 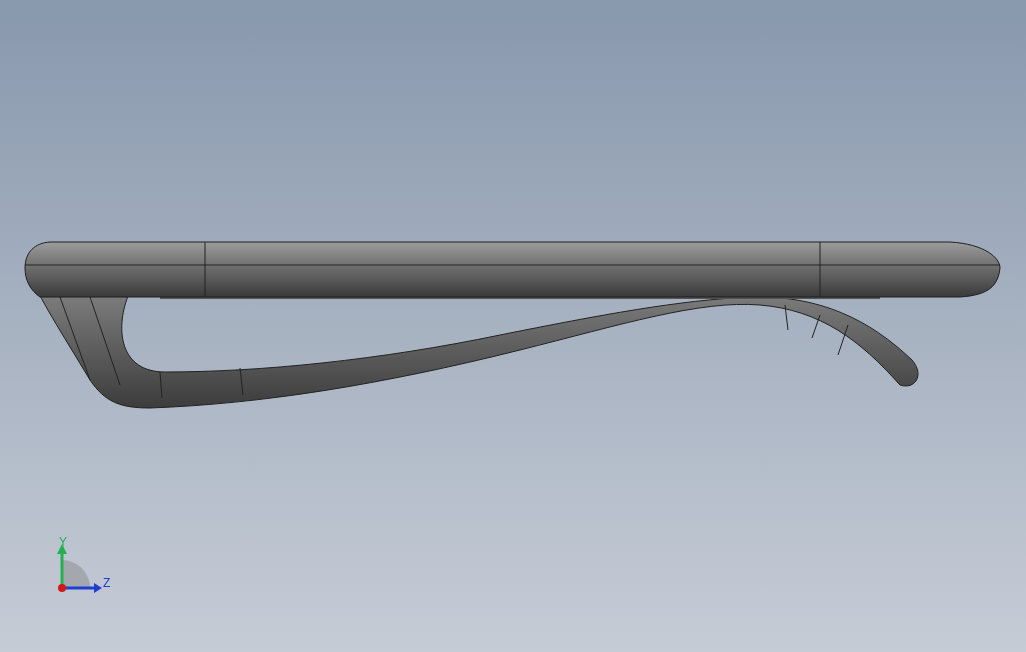 What do you see at coordinates (63, 542) in the screenshot?
I see `axis-label: Y` at bounding box center [63, 542].